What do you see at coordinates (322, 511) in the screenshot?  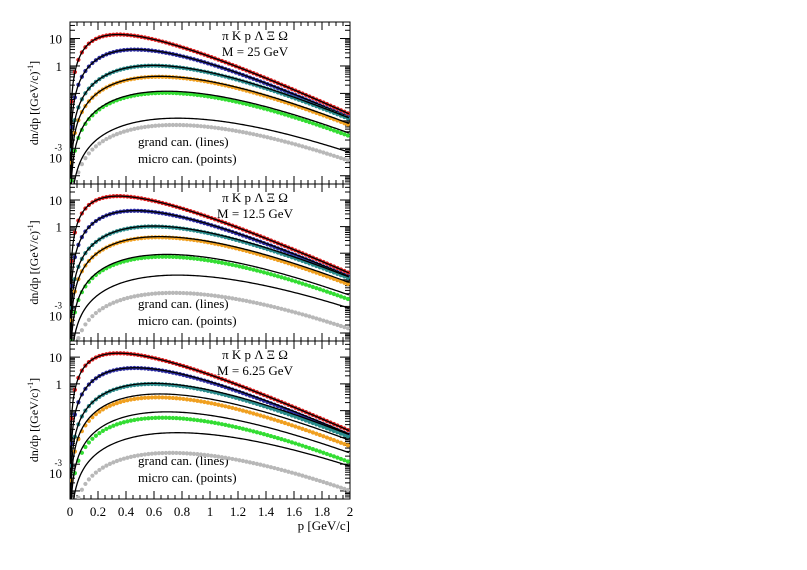 I see `x-tick-label: 1.8` at bounding box center [322, 511].